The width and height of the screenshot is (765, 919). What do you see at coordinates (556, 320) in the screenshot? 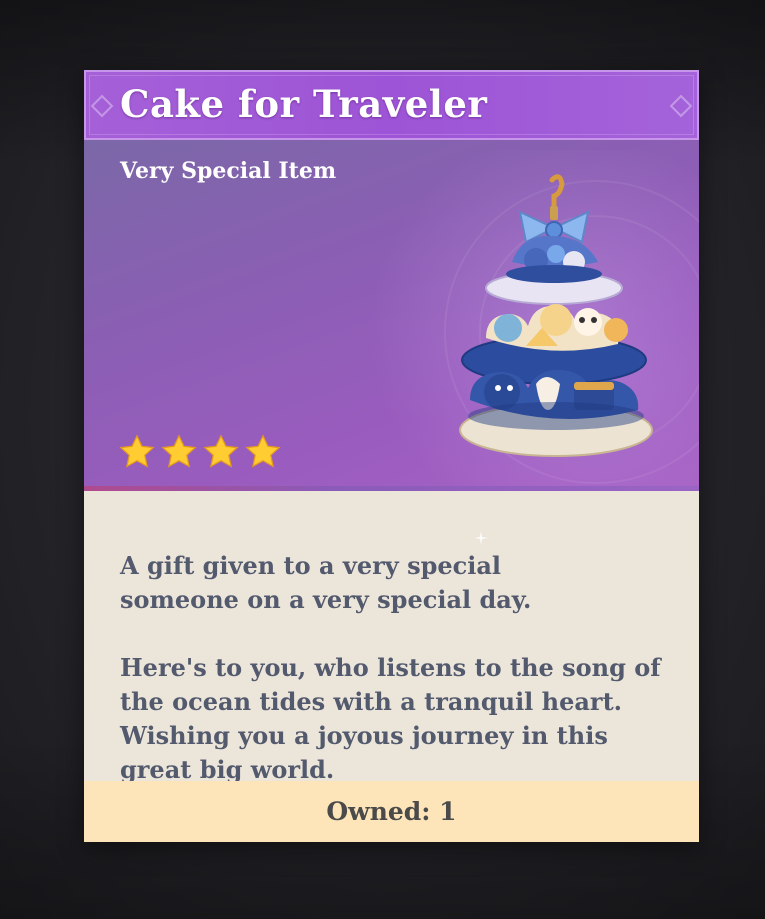
I see `tiered-cake-icon` at bounding box center [556, 320].